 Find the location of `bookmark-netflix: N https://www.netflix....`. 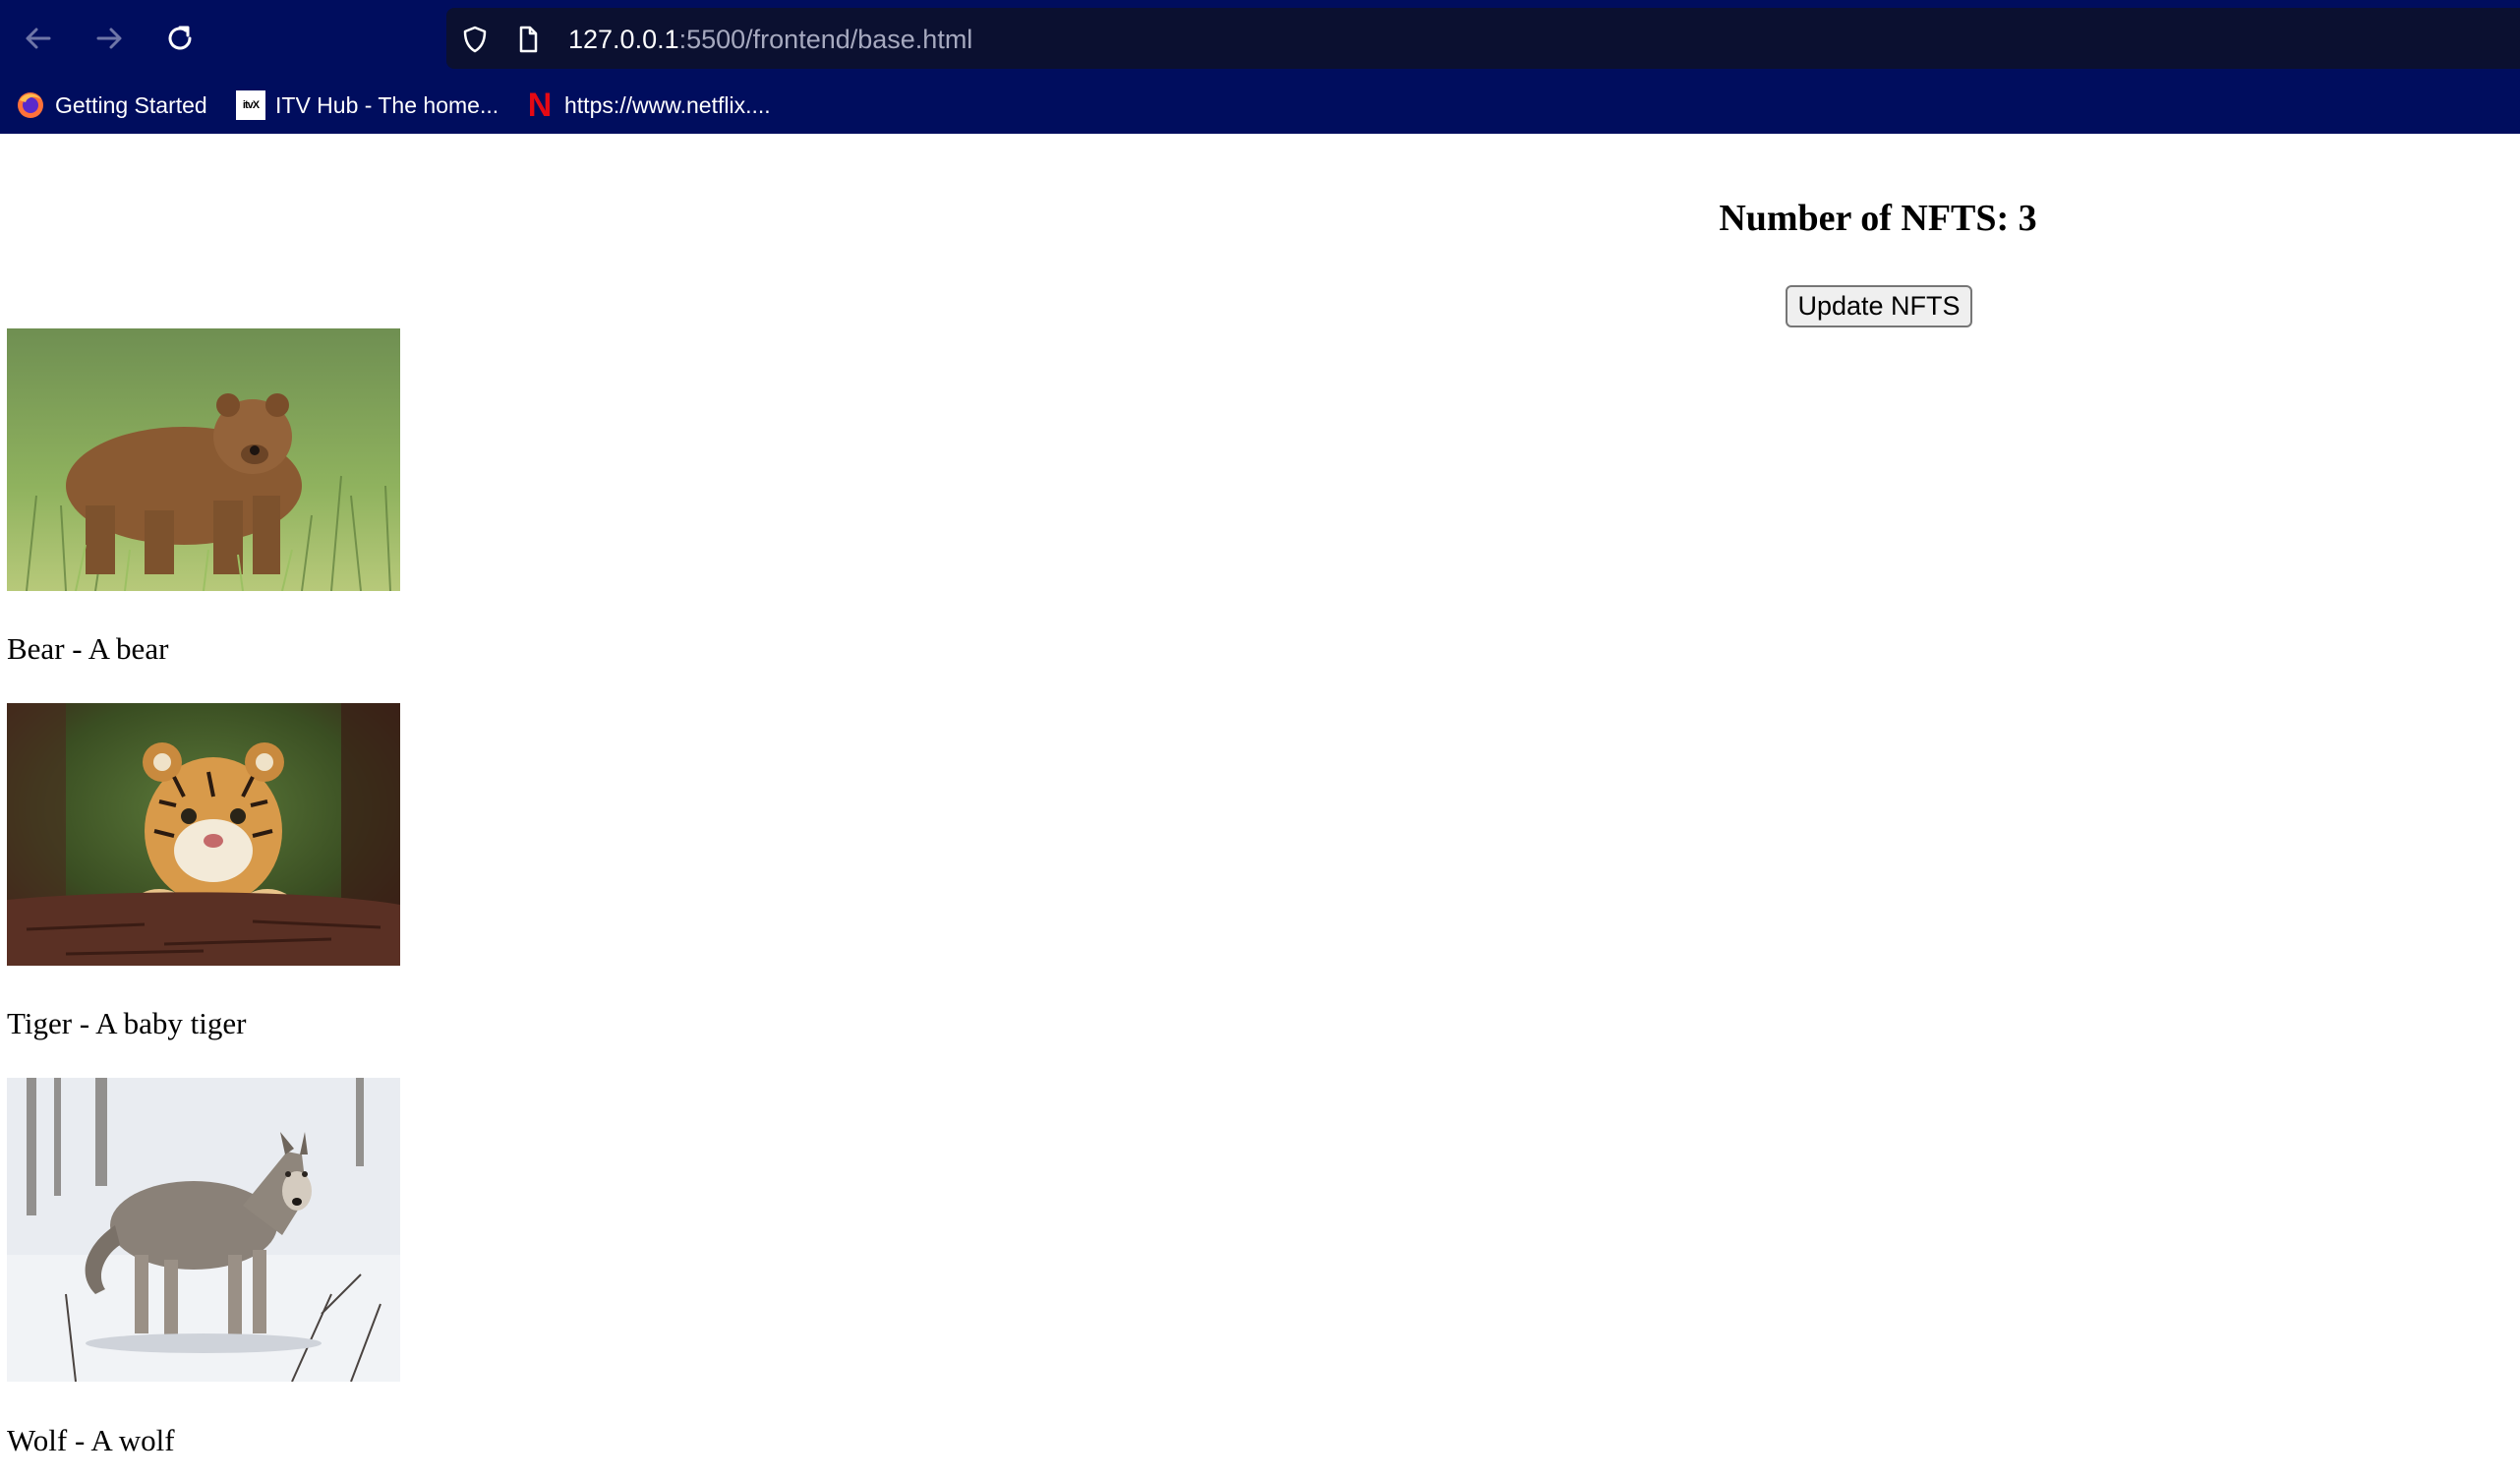

bookmark-netflix: N https://www.netflix.... is located at coordinates (648, 105).